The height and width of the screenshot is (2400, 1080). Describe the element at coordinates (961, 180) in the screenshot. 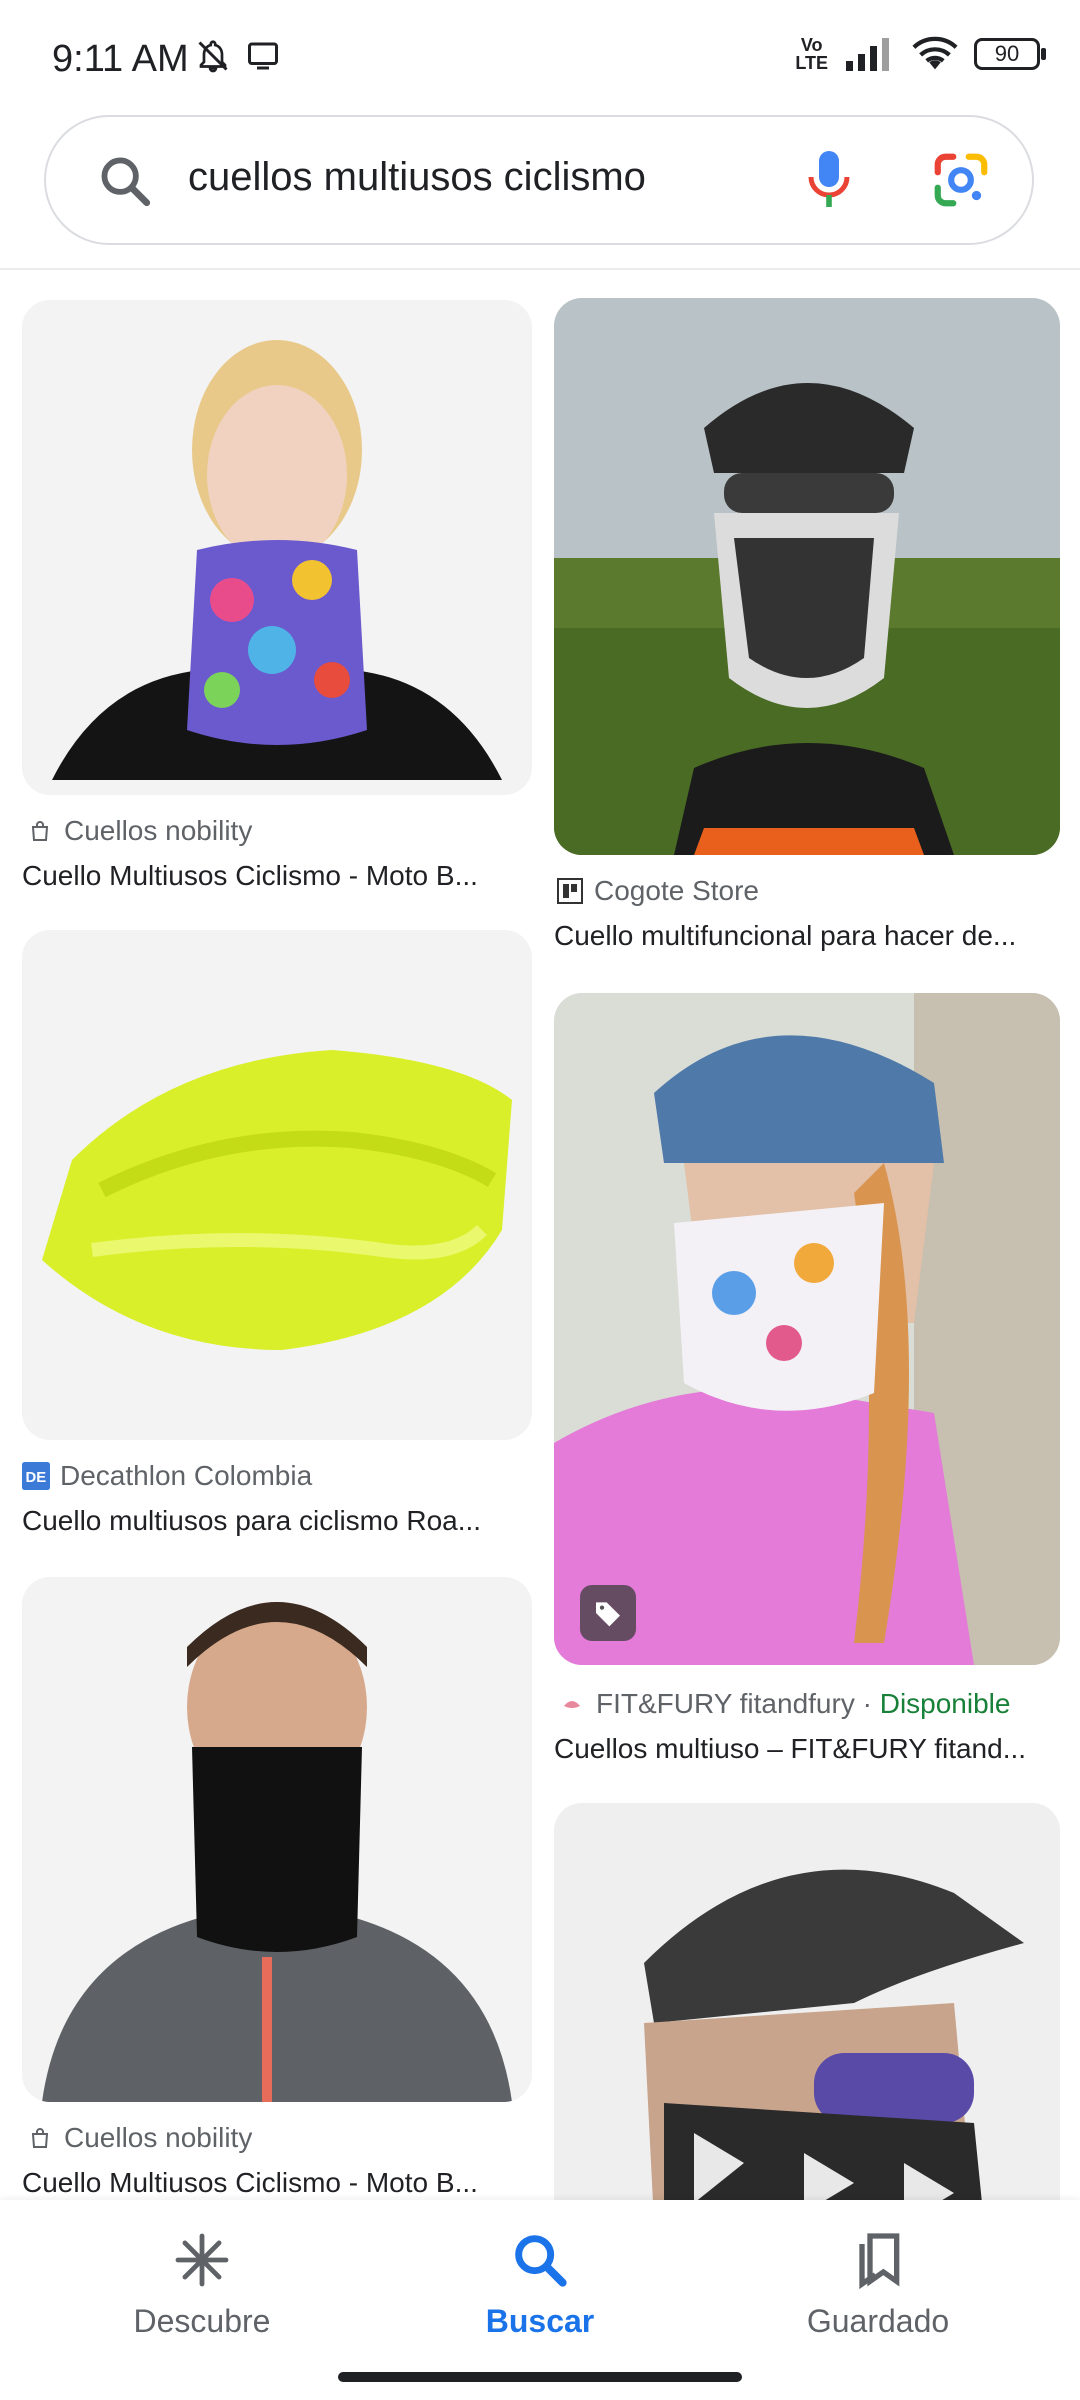

I see `google-lens-icon` at that location.